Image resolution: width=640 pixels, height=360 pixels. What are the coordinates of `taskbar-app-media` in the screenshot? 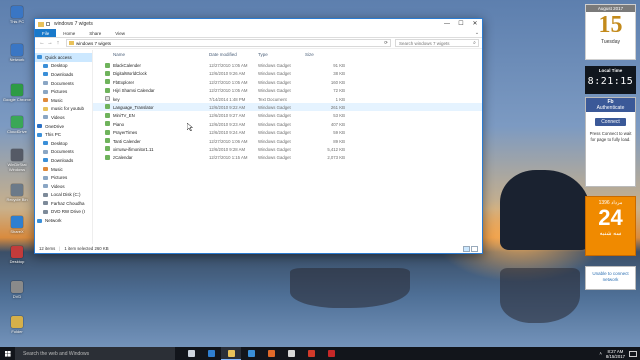 It's located at (291, 353).